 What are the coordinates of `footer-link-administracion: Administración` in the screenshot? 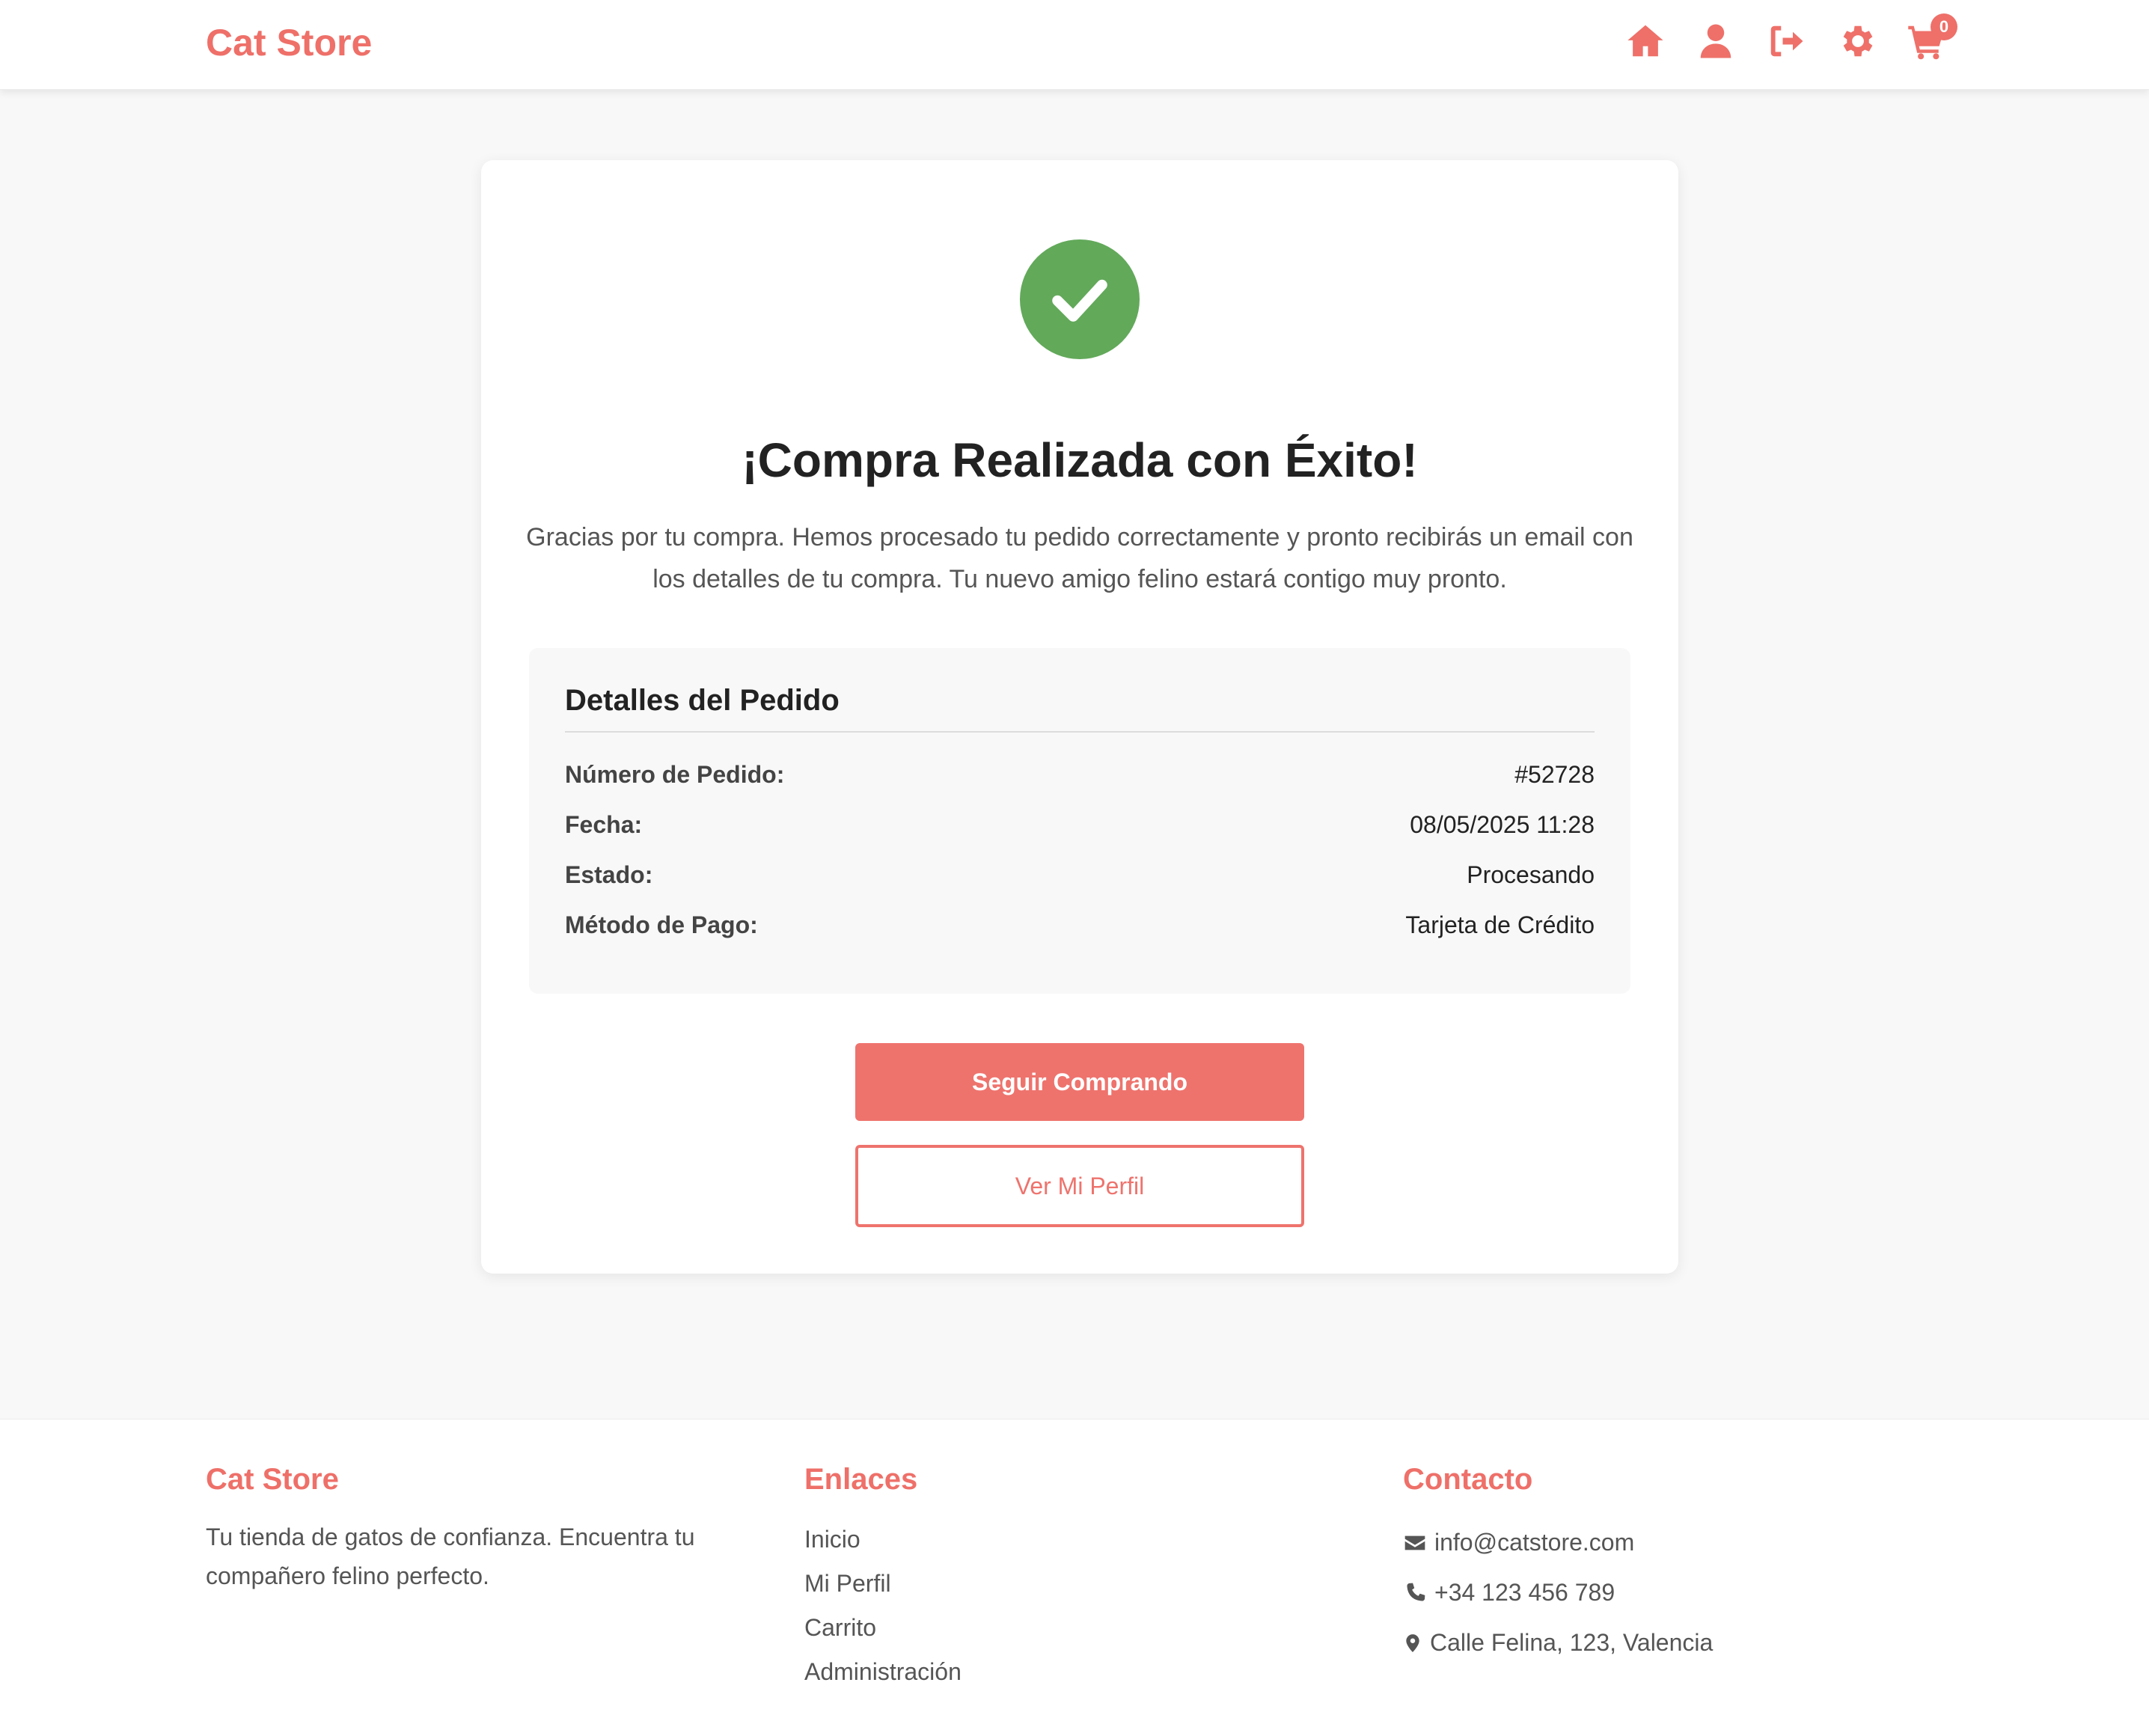 It's located at (883, 1672).